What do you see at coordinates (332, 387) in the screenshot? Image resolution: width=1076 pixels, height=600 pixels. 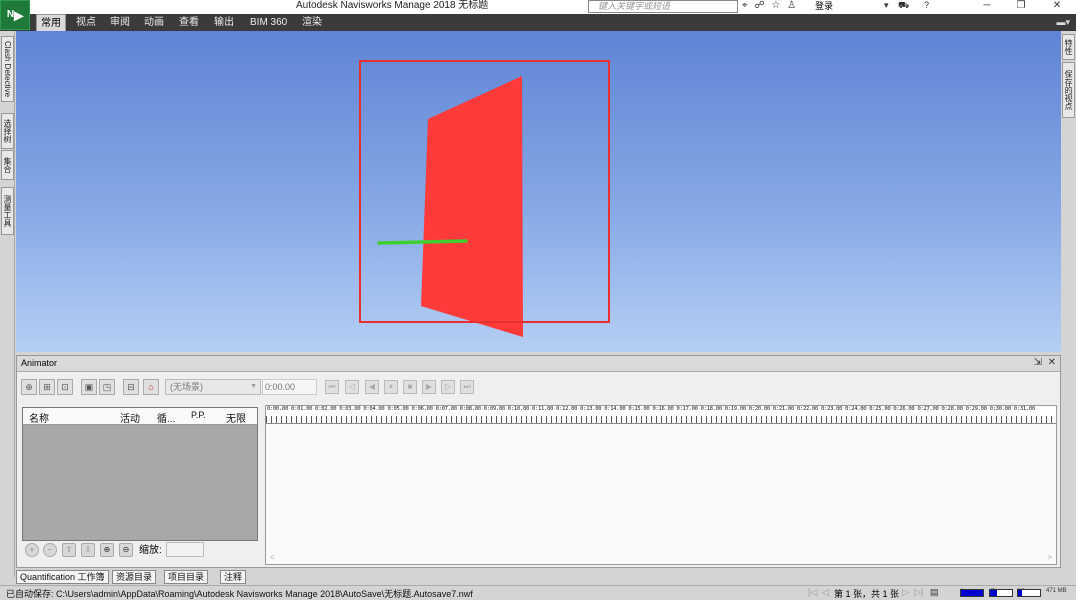 I see `rewind-start-icon: ⏮` at bounding box center [332, 387].